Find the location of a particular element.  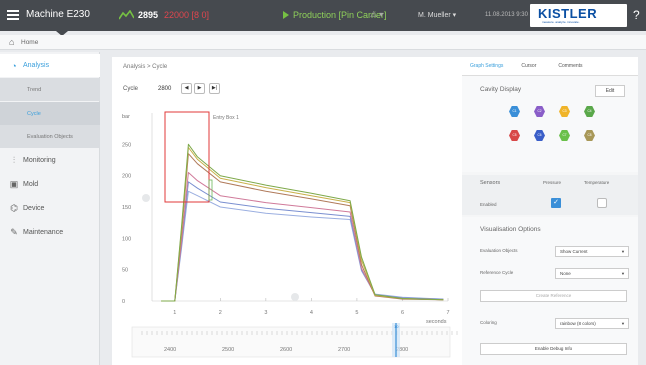

temperature-label: Temperature is located at coordinates (597, 182).